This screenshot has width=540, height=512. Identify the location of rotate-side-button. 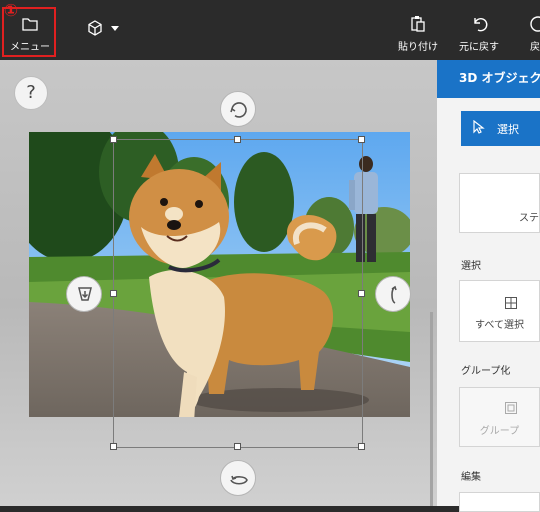
(393, 294).